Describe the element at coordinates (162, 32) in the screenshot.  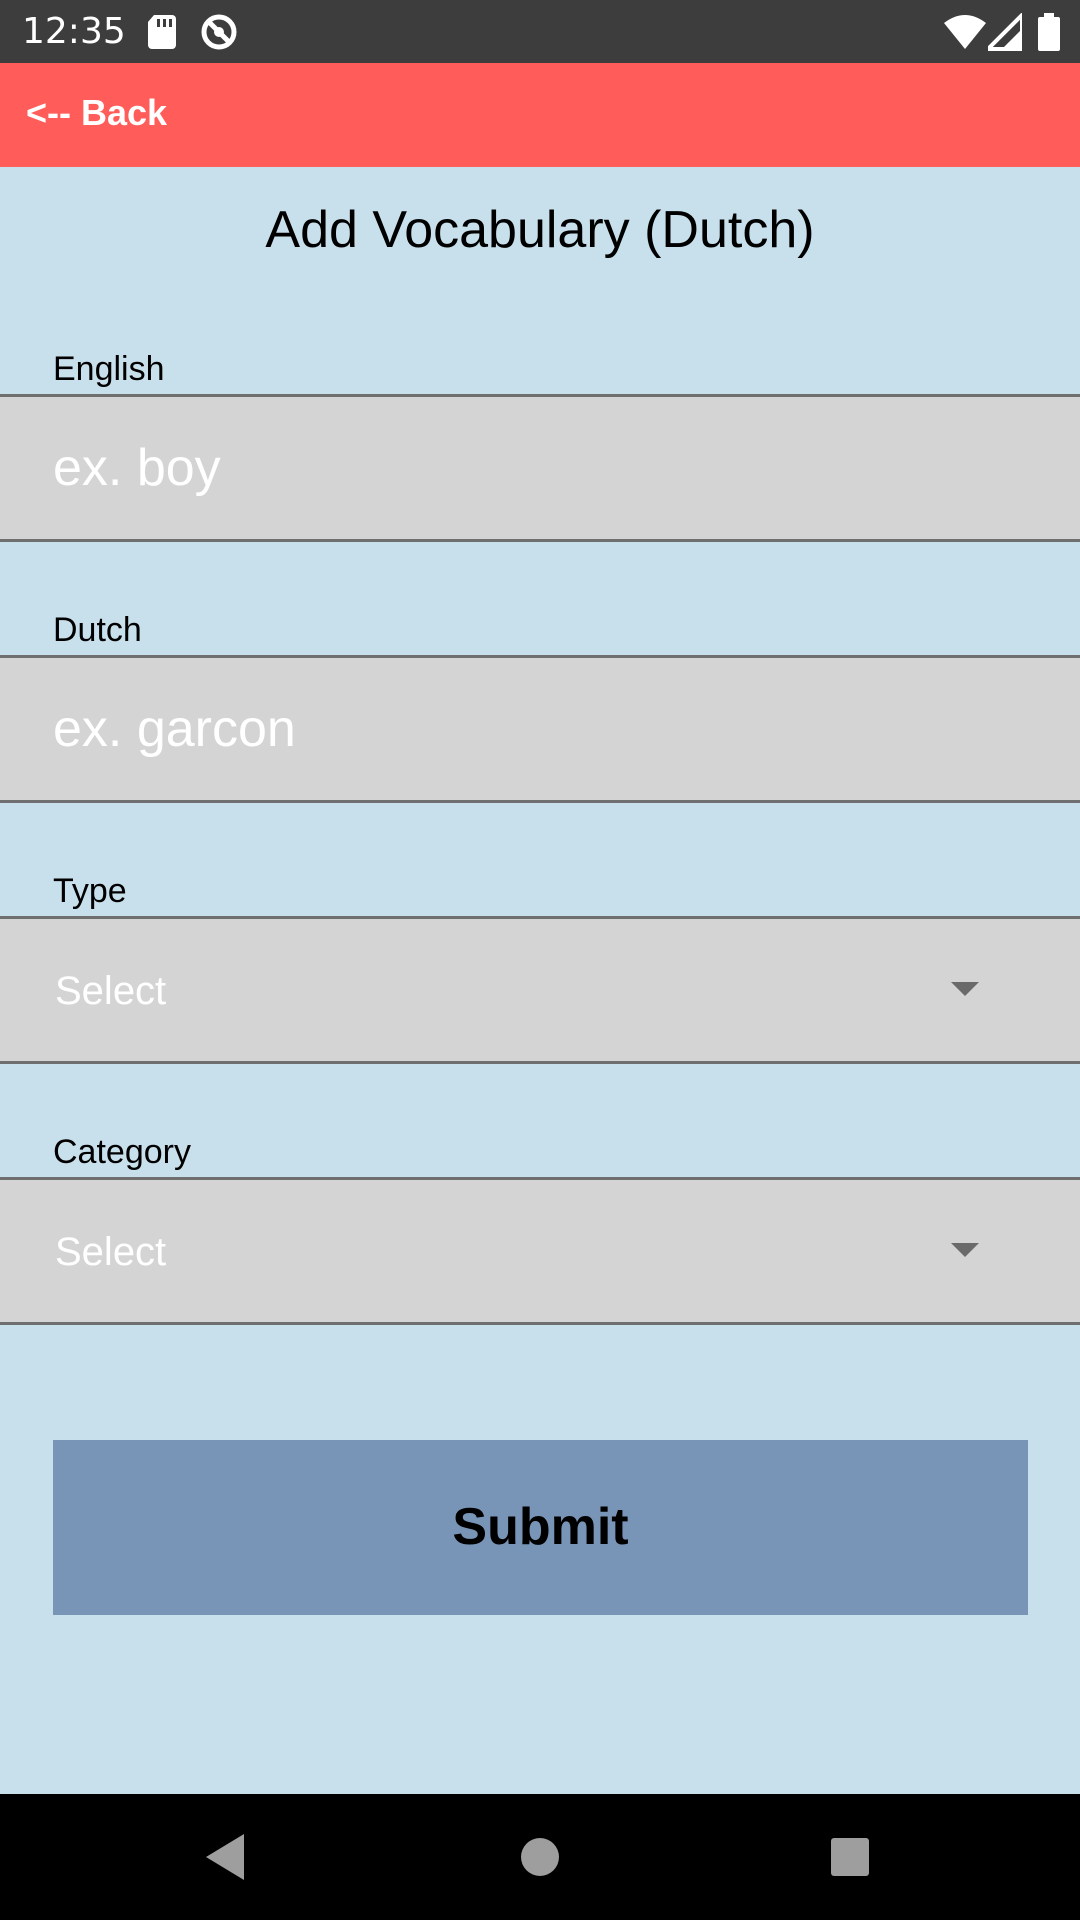
I see `sd-card-icon` at that location.